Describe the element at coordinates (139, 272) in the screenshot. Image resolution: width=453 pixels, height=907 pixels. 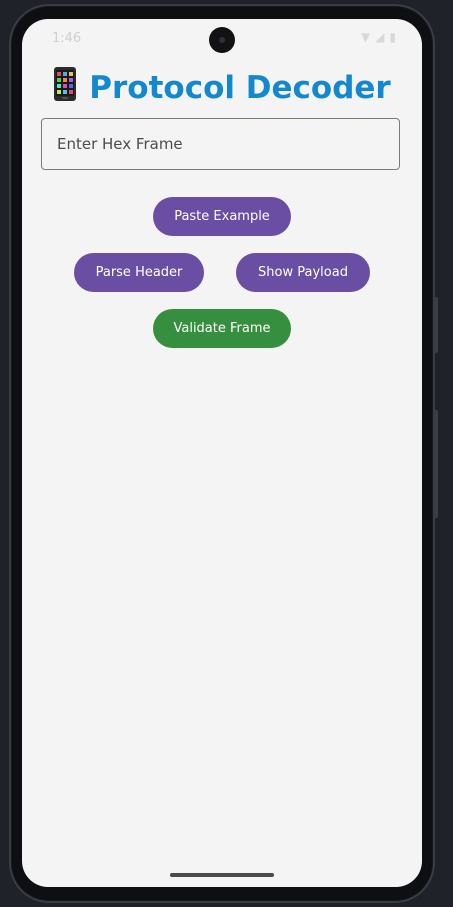
I see `parse-header-button: Parse Header` at that location.